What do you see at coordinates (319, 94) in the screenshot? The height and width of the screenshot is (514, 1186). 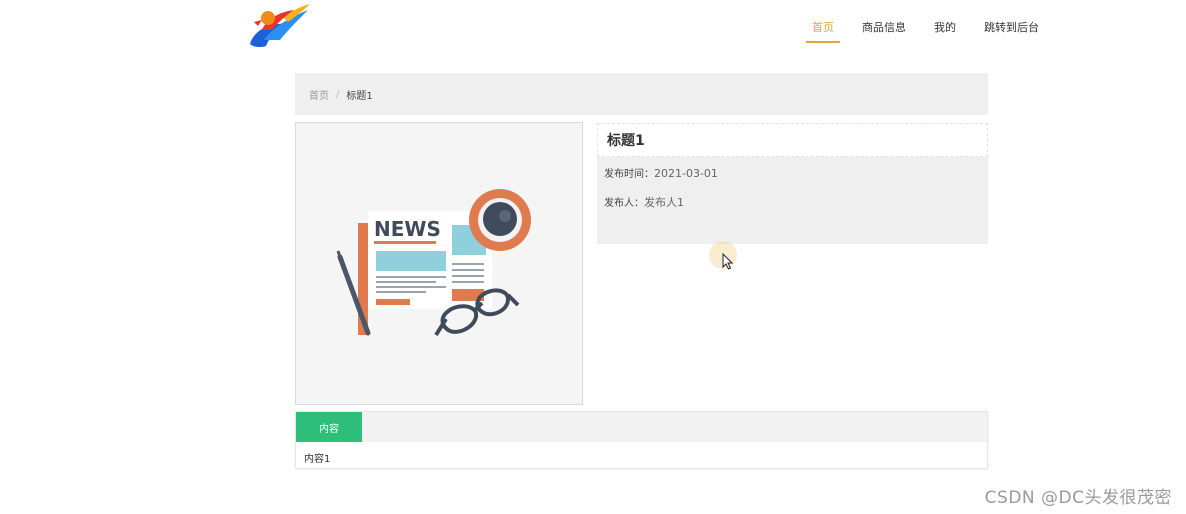 I see `breadcrumb-home-link: 首页` at bounding box center [319, 94].